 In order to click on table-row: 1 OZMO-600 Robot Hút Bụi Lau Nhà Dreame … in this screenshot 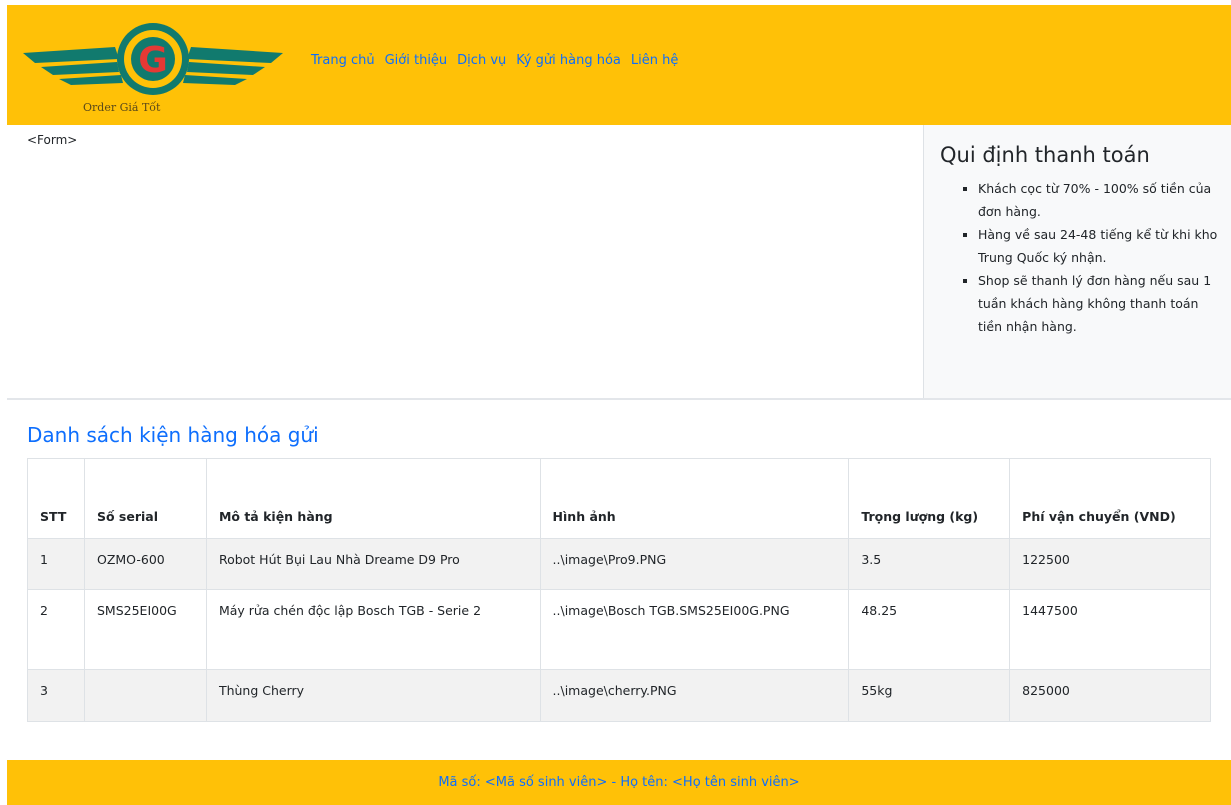, I will do `click(619, 564)`.